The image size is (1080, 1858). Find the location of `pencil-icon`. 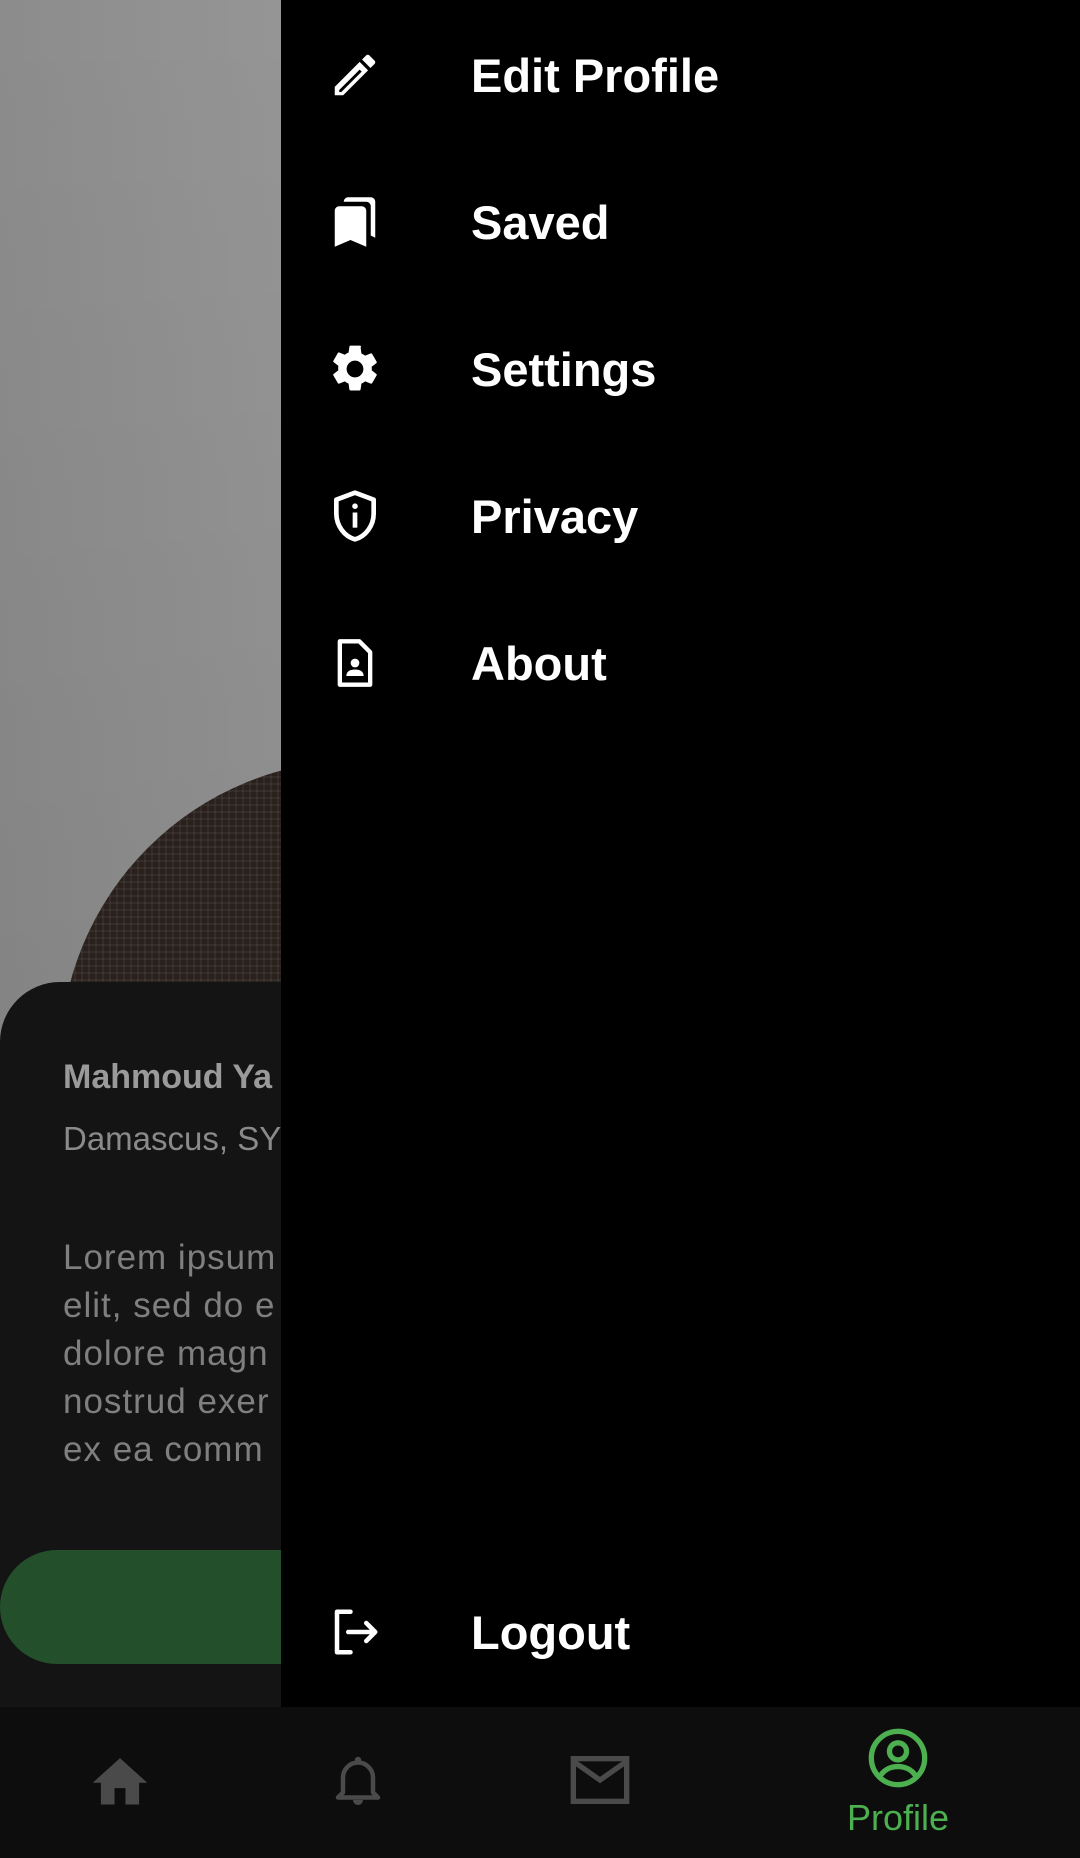

pencil-icon is located at coordinates (355, 75).